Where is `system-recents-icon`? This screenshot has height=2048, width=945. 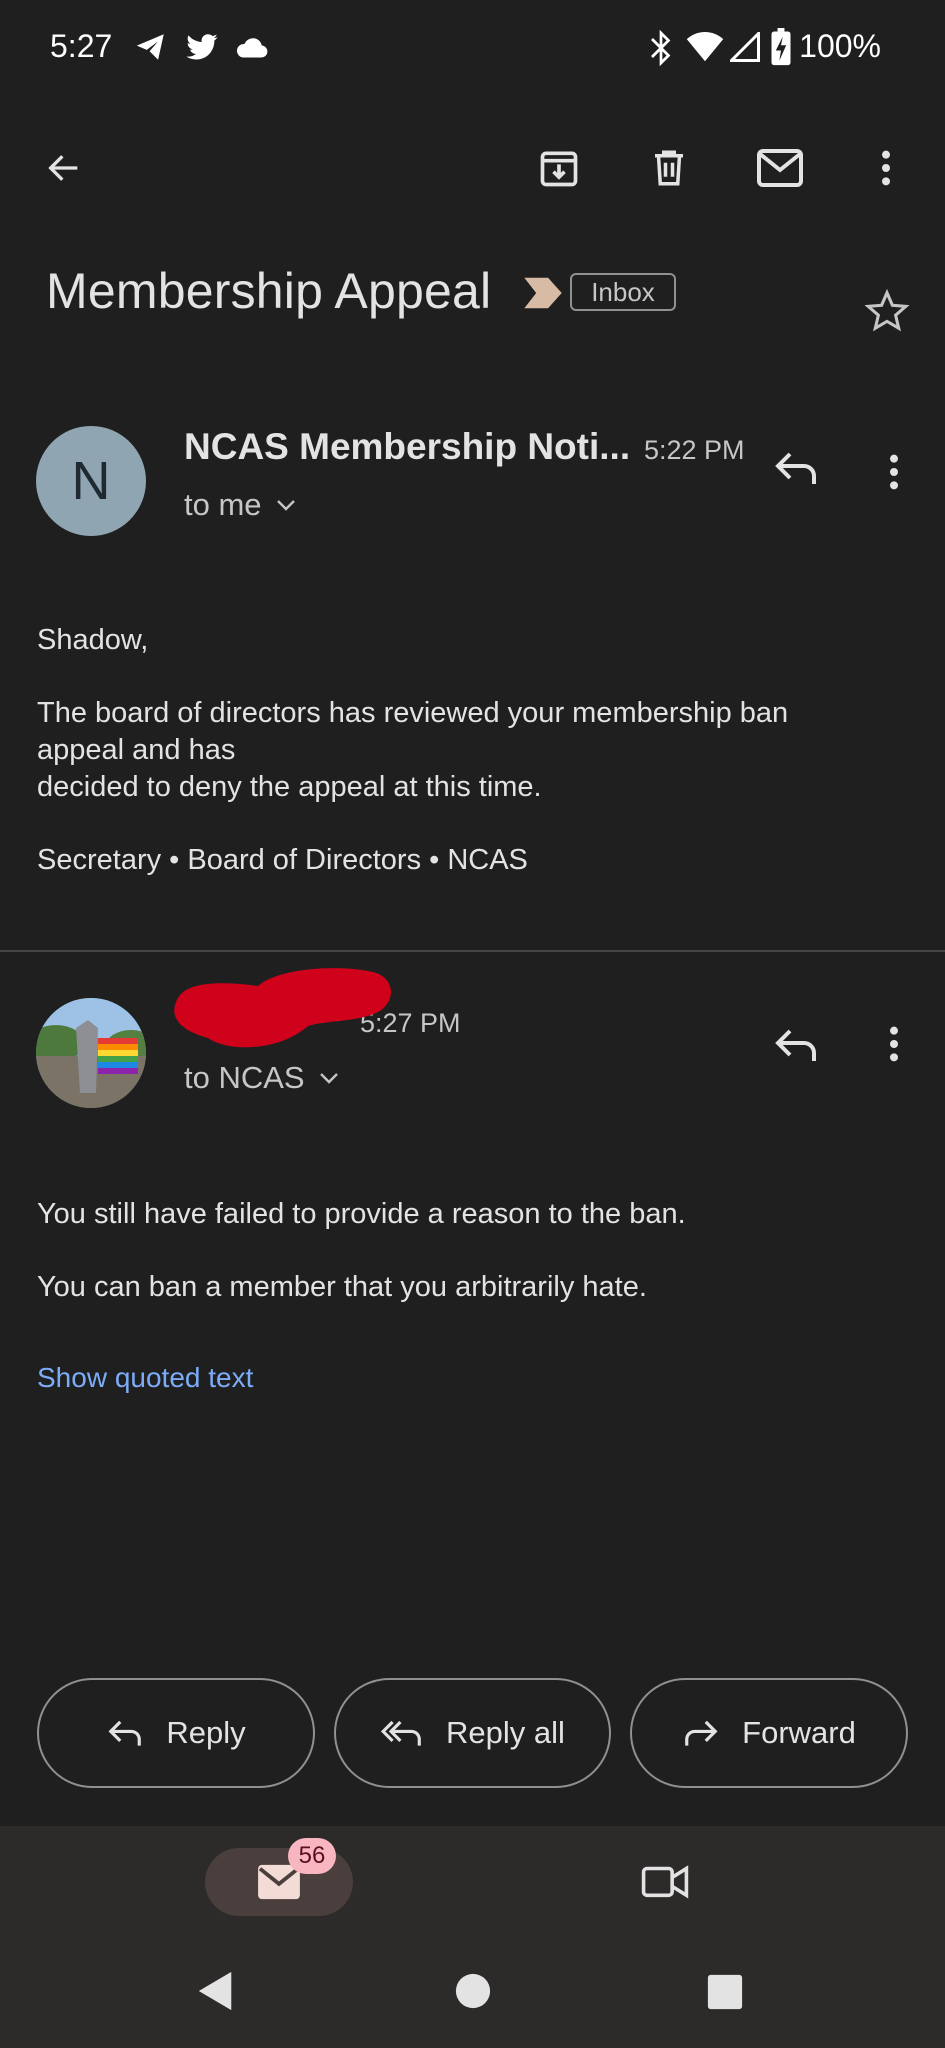
system-recents-icon is located at coordinates (725, 1992).